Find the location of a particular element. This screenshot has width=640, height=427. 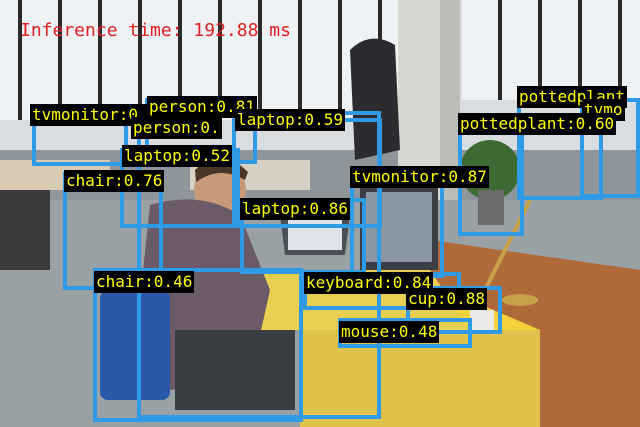

det-label-laptop-back: laptop:0.59 is located at coordinates (290, 120).